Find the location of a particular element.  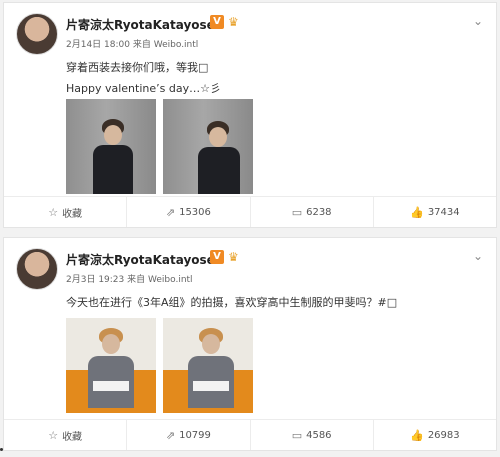

repost-button: ⇗ 10799 is located at coordinates (189, 435).